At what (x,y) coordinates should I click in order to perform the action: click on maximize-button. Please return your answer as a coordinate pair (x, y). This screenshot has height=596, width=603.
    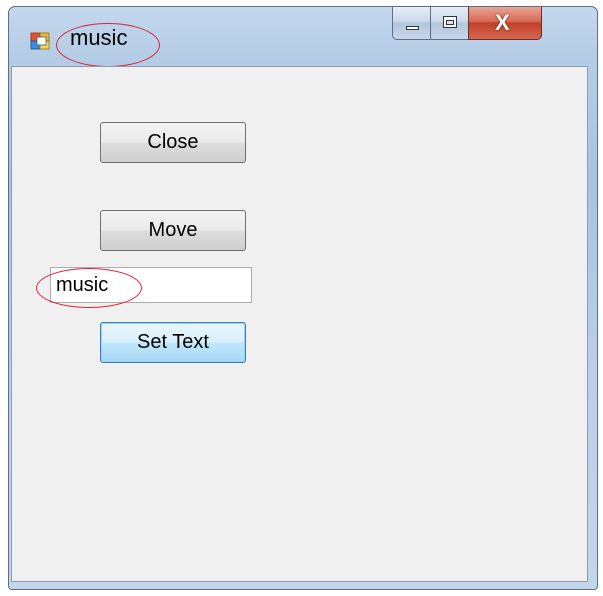
    Looking at the image, I should click on (449, 23).